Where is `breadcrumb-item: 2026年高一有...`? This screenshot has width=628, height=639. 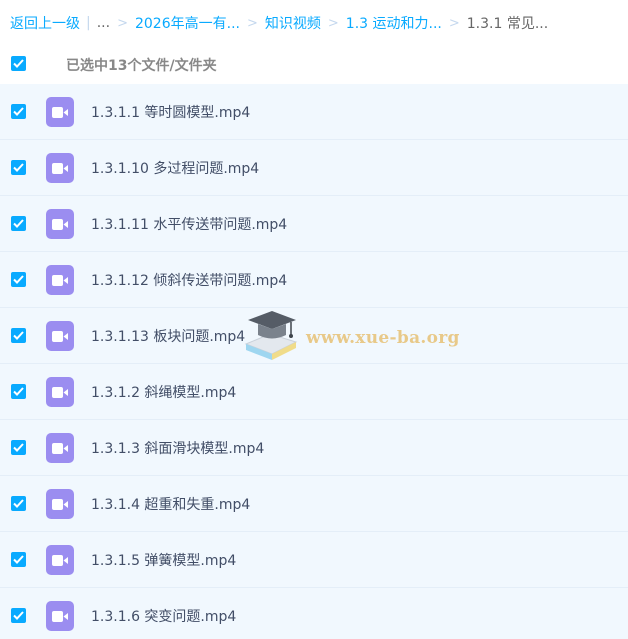 breadcrumb-item: 2026年高一有... is located at coordinates (187, 23).